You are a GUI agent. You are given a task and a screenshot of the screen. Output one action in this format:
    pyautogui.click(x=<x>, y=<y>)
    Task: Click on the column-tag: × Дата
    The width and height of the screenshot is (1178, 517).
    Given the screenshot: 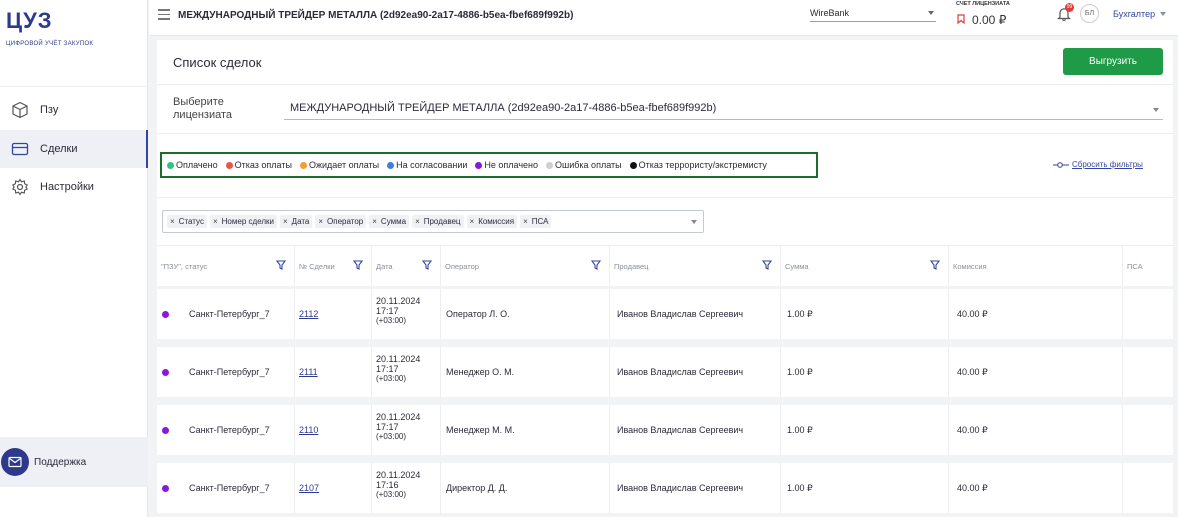 What is the action you would take?
    pyautogui.click(x=296, y=221)
    